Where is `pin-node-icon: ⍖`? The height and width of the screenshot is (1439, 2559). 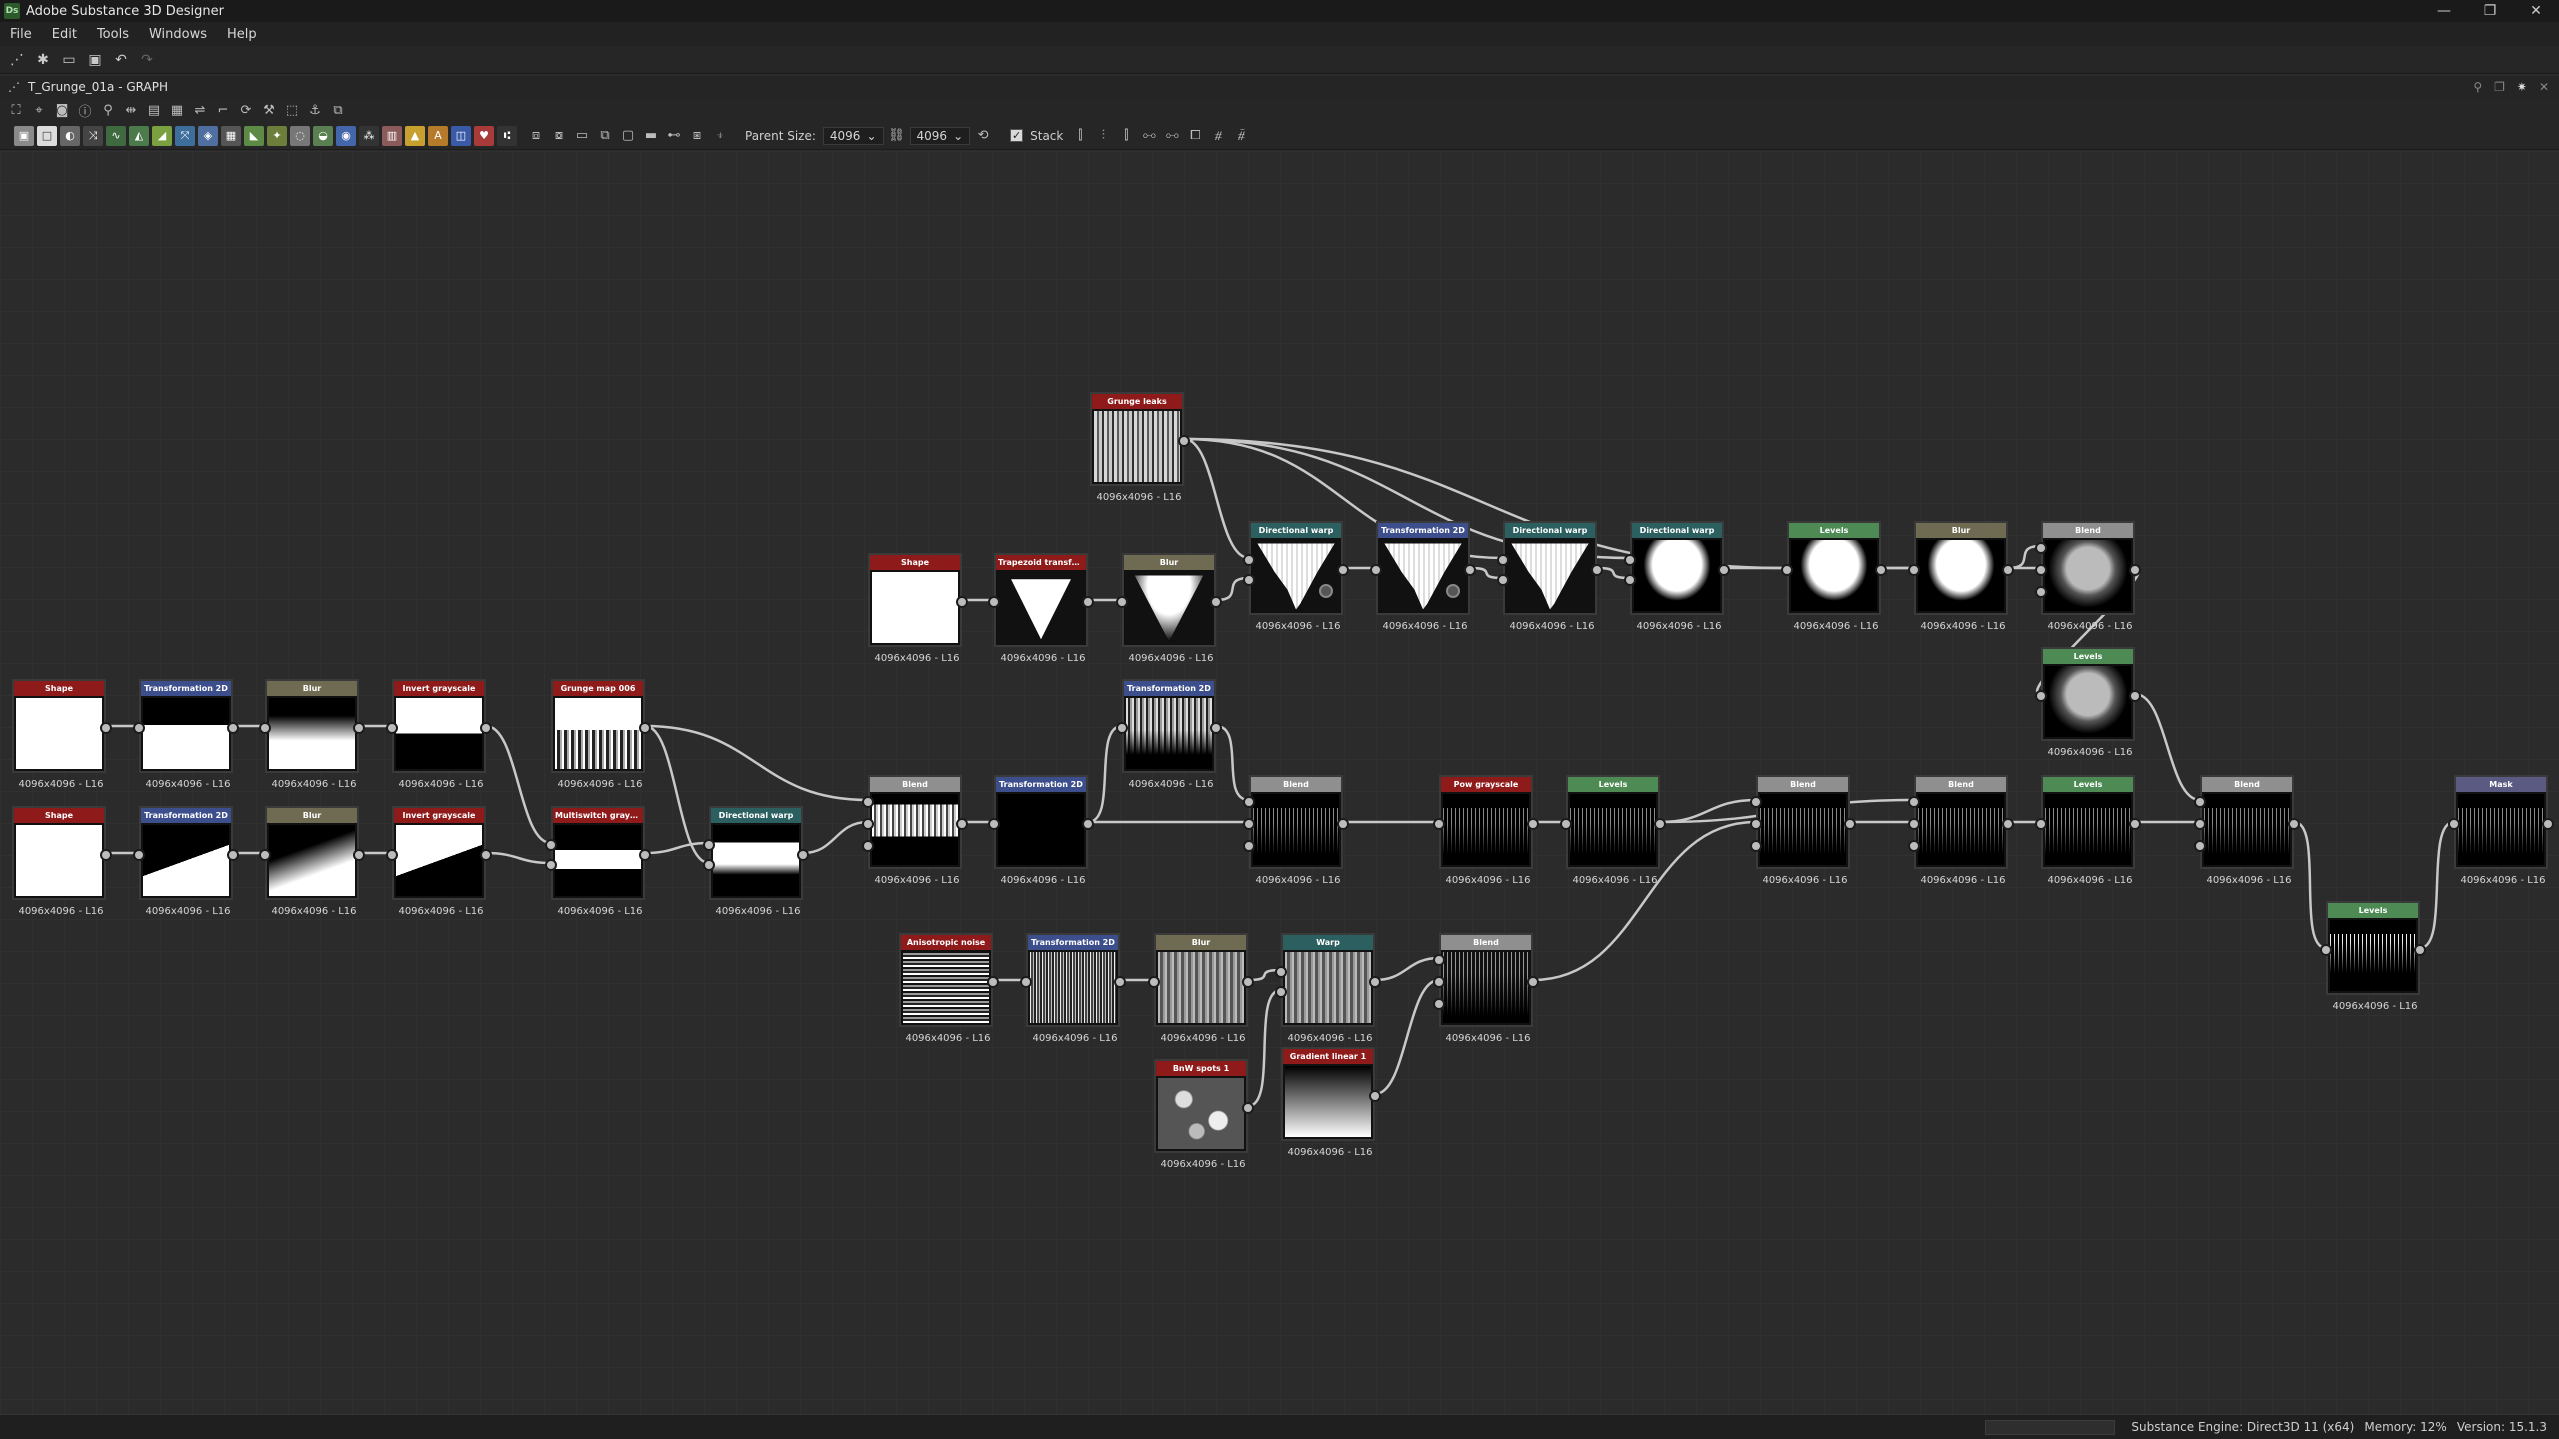
pin-node-icon: ⍖ is located at coordinates (720, 136).